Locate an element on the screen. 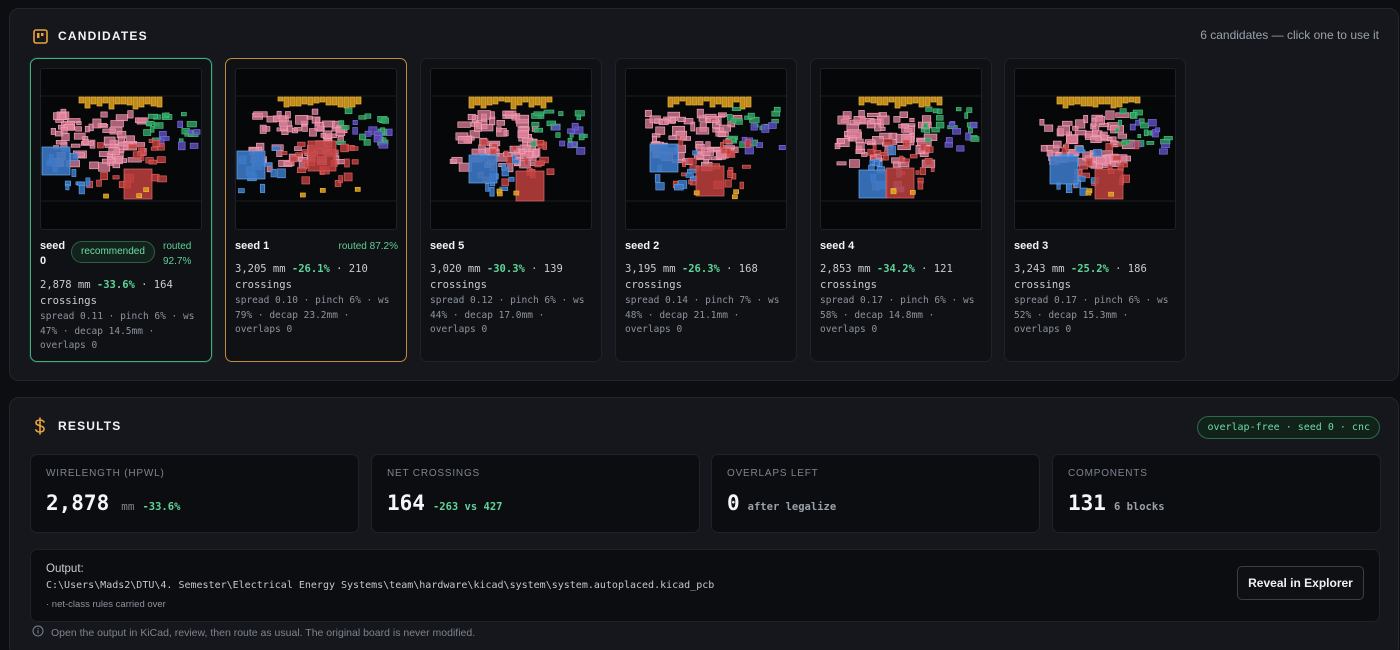 This screenshot has height=650, width=1400. metric-value: 2,878 is located at coordinates (78, 503).